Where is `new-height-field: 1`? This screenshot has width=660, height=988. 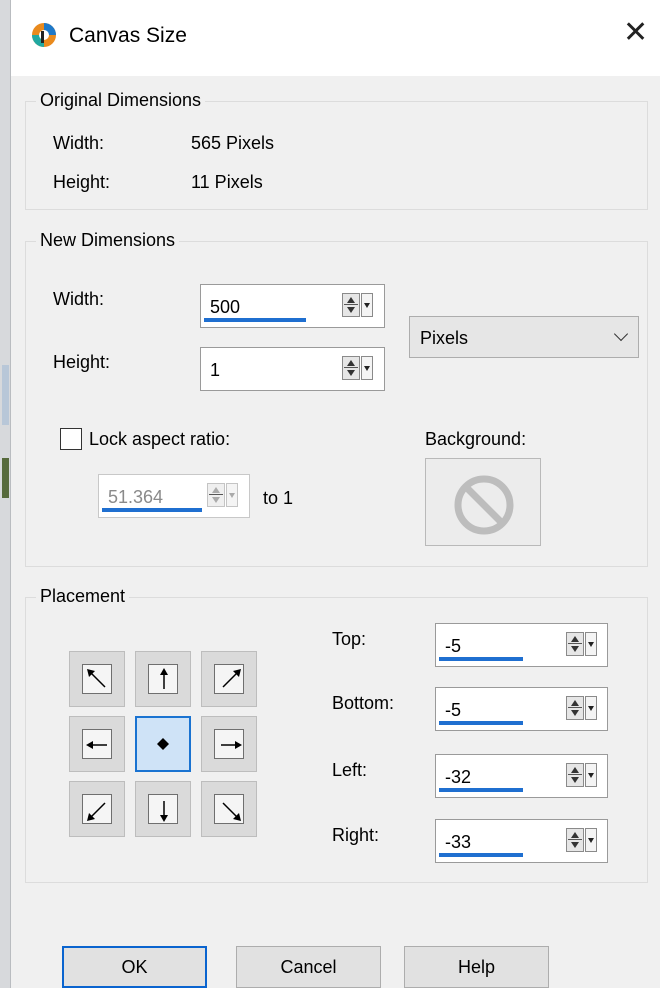
new-height-field: 1 is located at coordinates (292, 369).